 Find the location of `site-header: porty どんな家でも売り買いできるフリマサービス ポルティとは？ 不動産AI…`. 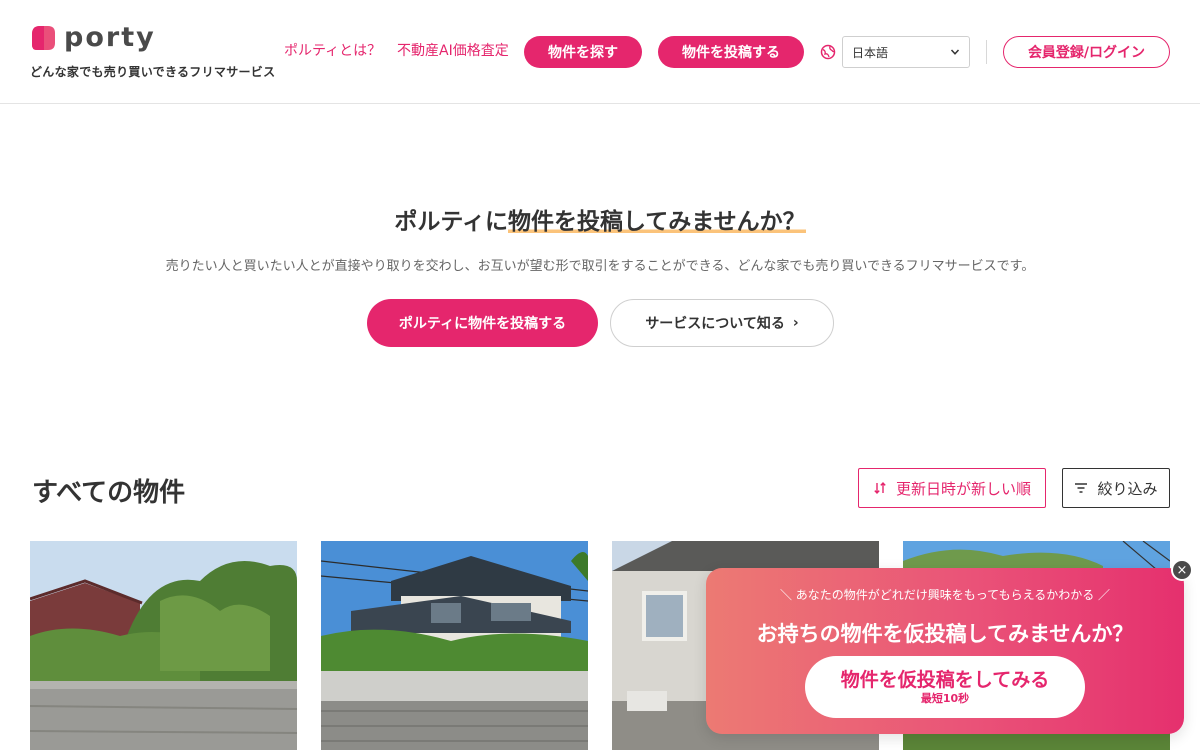

site-header: porty どんな家でも売り買いできるフリマサービス ポルティとは？ 不動産AI… is located at coordinates (600, 52).